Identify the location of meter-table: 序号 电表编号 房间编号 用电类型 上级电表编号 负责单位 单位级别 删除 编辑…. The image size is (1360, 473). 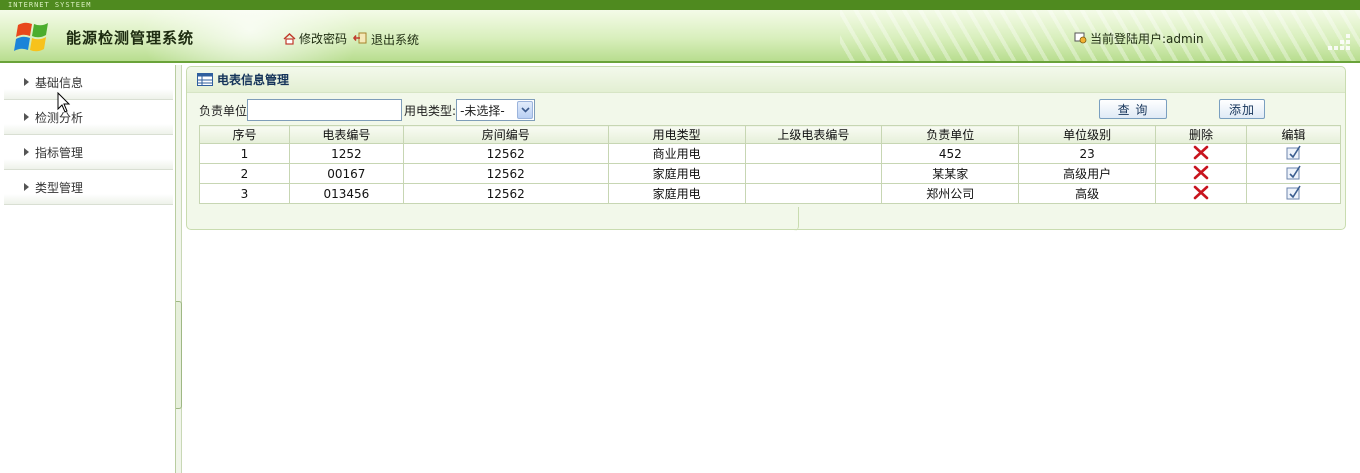
(770, 164).